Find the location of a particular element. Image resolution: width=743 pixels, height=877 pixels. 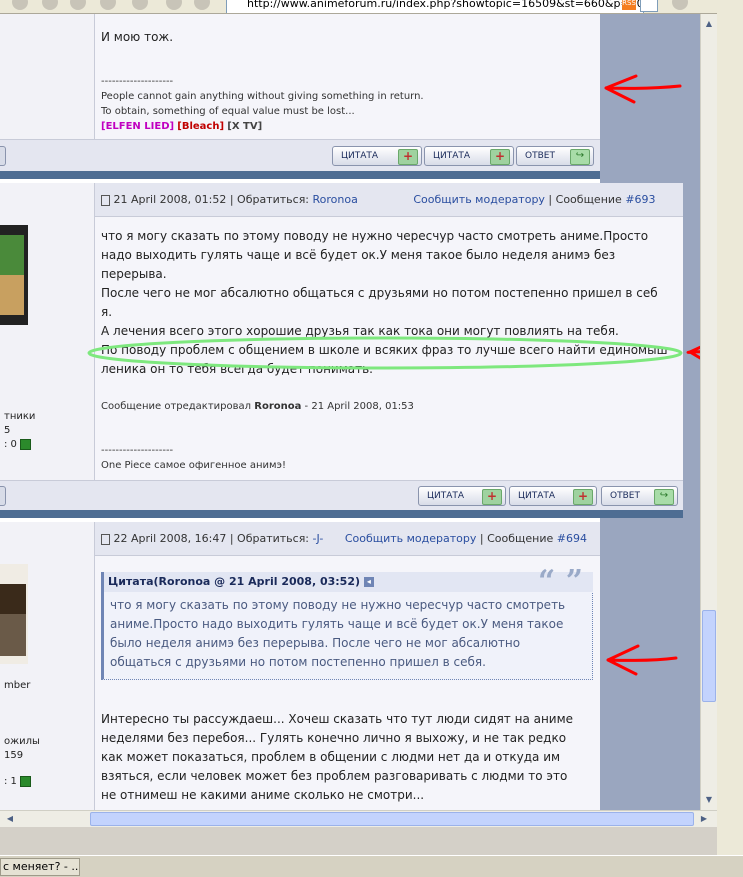

address-dropdown-icon is located at coordinates (649, 6).